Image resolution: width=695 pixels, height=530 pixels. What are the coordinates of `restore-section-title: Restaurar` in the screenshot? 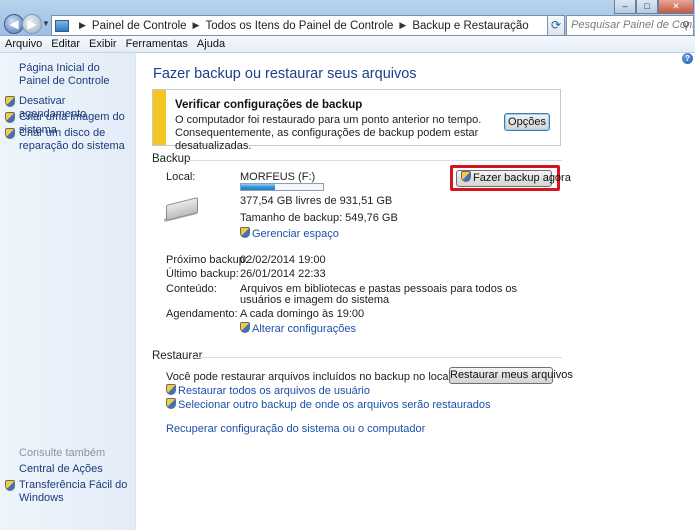 It's located at (177, 356).